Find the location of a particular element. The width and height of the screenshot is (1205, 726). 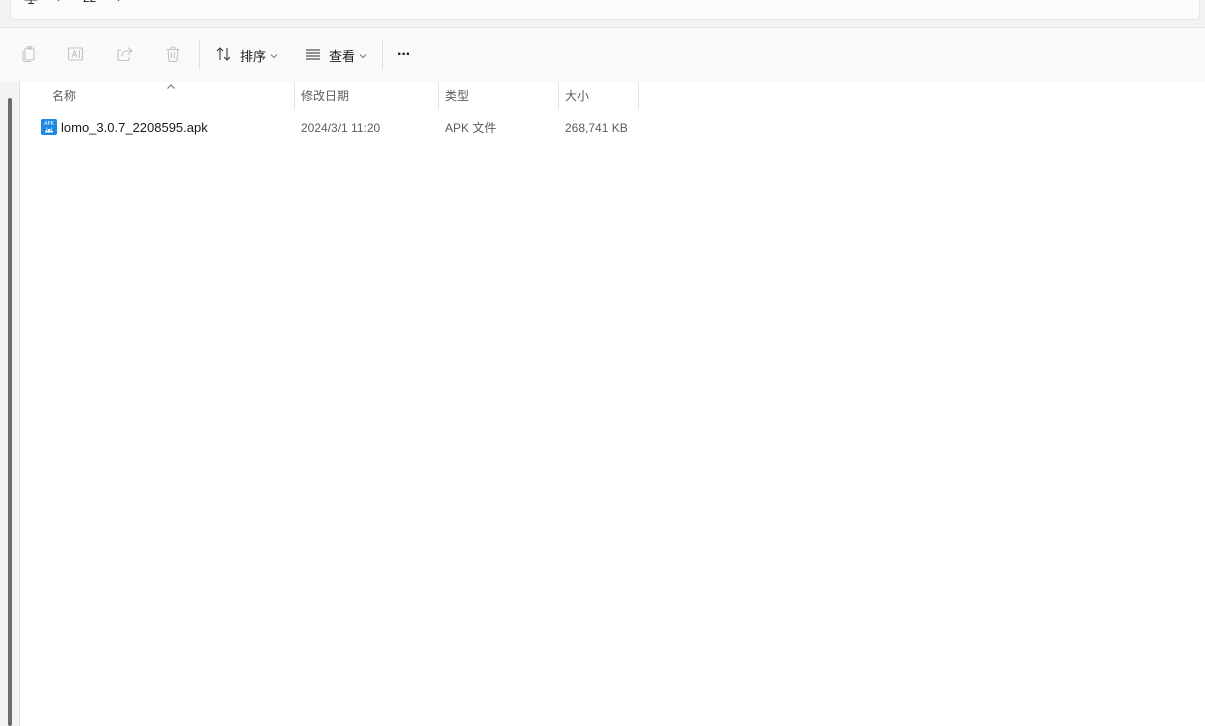

address-bar: › 22 › is located at coordinates (602, 13).